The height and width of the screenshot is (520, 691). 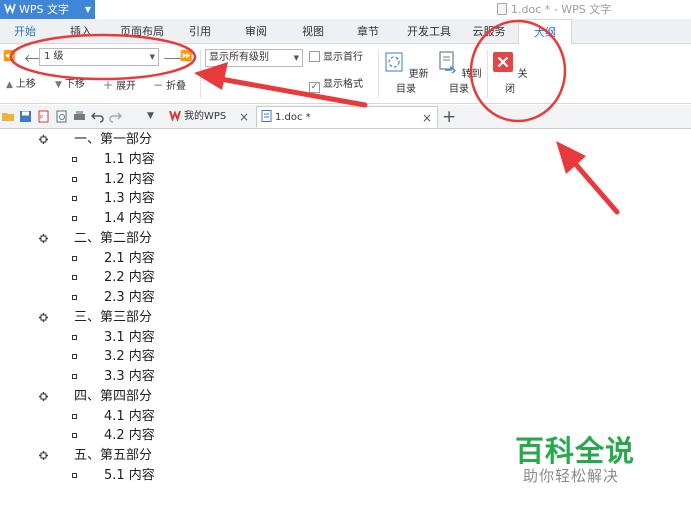 I want to click on annotation-ellipse-level, so click(x=103, y=57).